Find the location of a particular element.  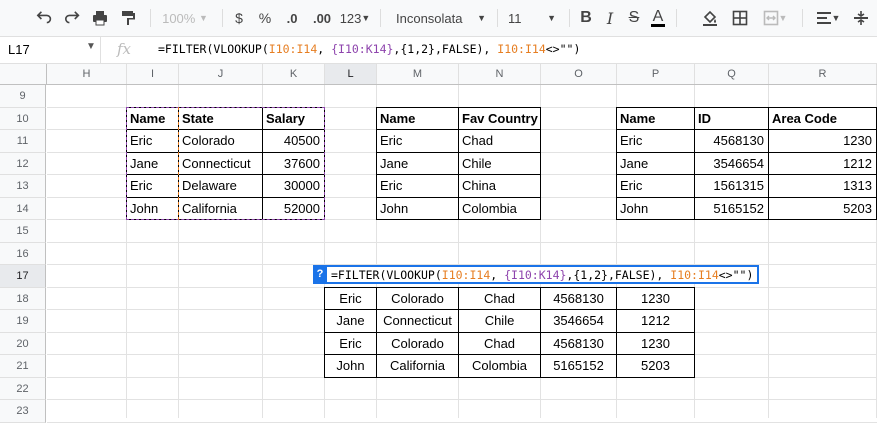

horizontal-align-icon: ▼ is located at coordinates (828, 18).